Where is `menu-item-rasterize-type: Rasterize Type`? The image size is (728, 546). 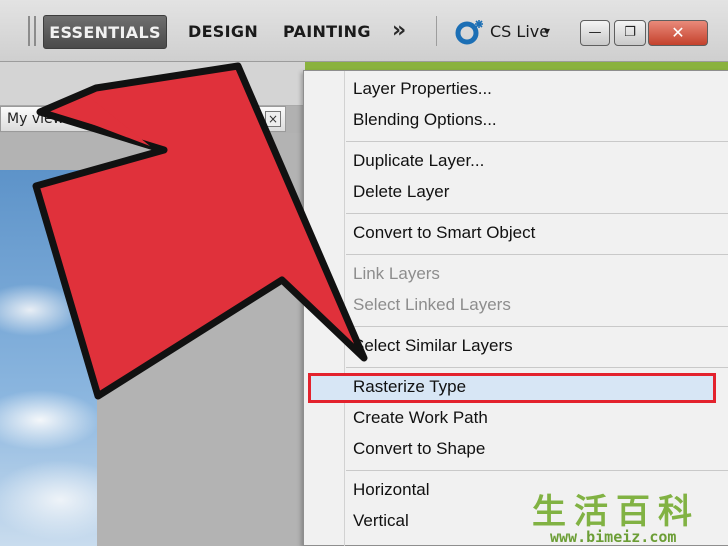 menu-item-rasterize-type: Rasterize Type is located at coordinates (409, 387).